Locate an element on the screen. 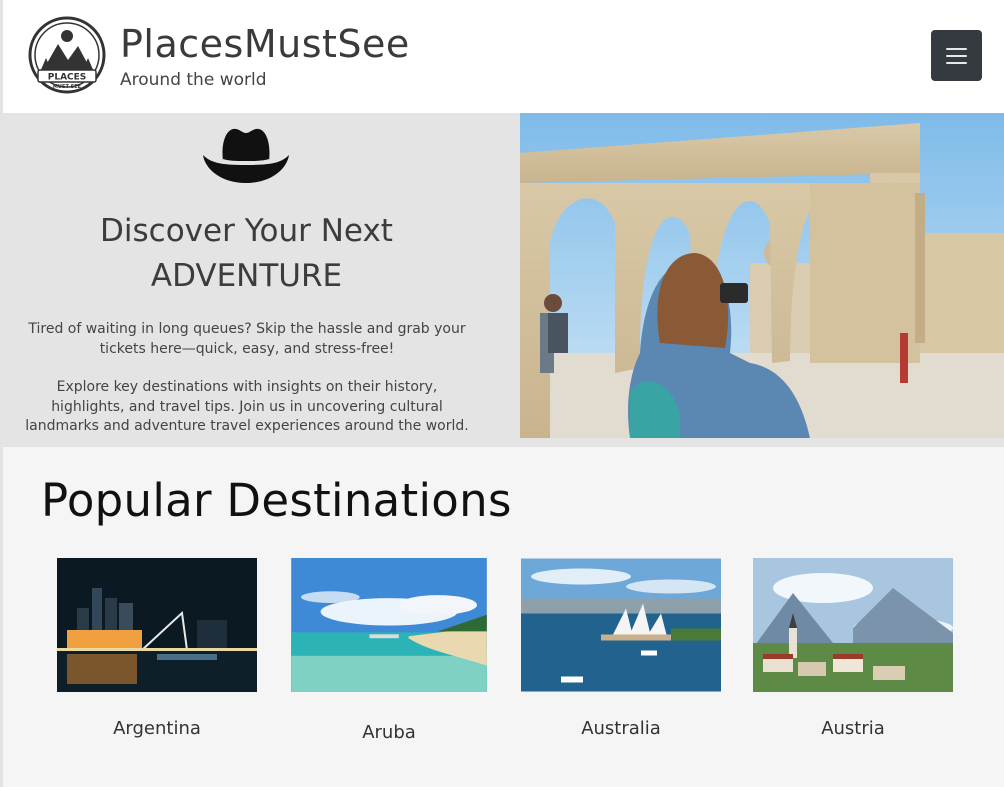  cowboy-hat-icon is located at coordinates (246, 155).